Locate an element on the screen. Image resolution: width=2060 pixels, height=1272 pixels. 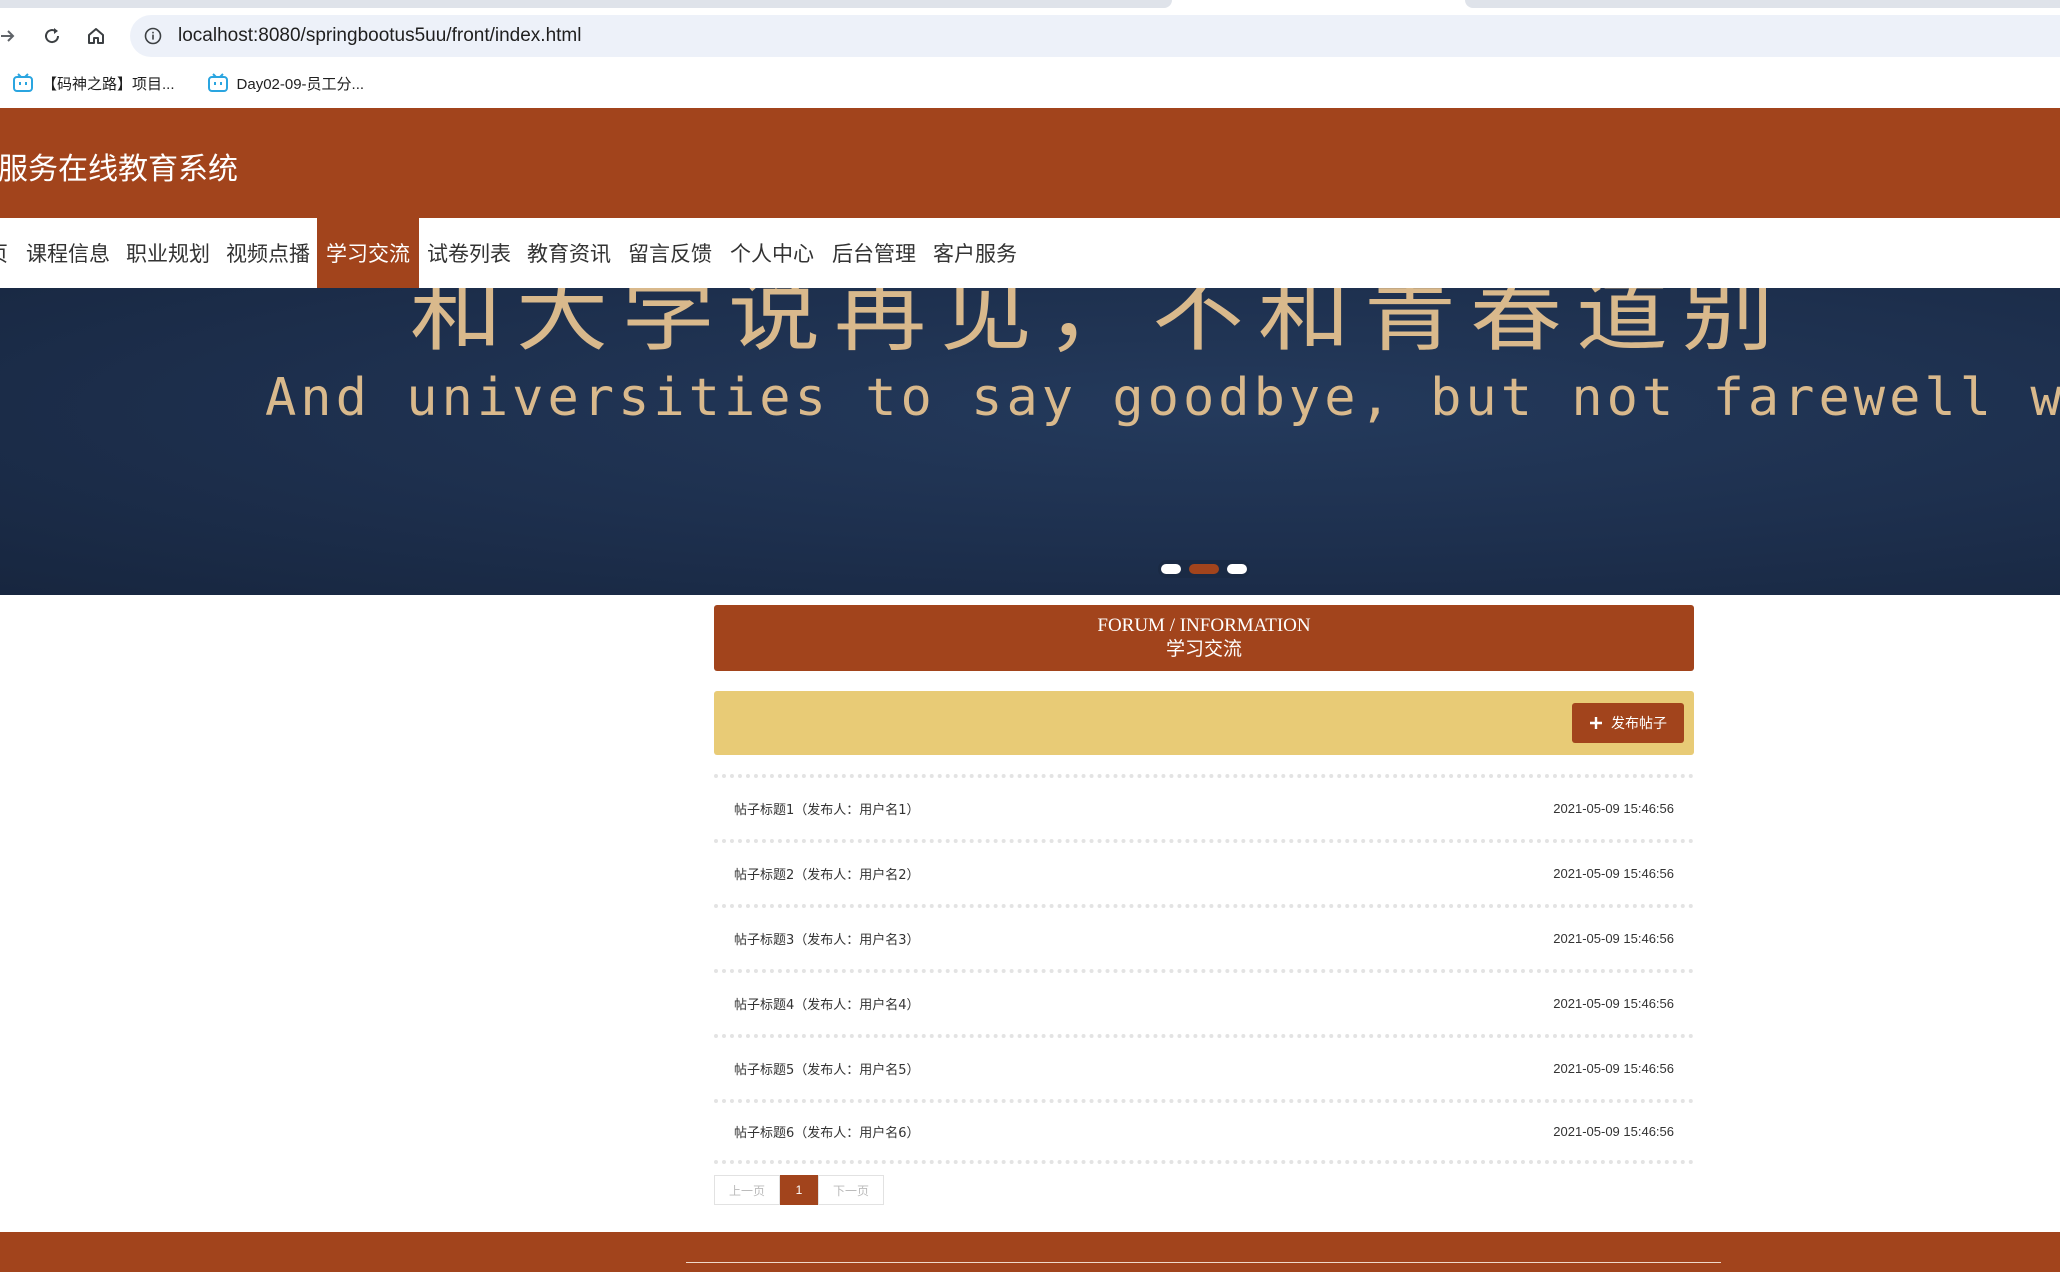
reload-button is located at coordinates (52, 36).